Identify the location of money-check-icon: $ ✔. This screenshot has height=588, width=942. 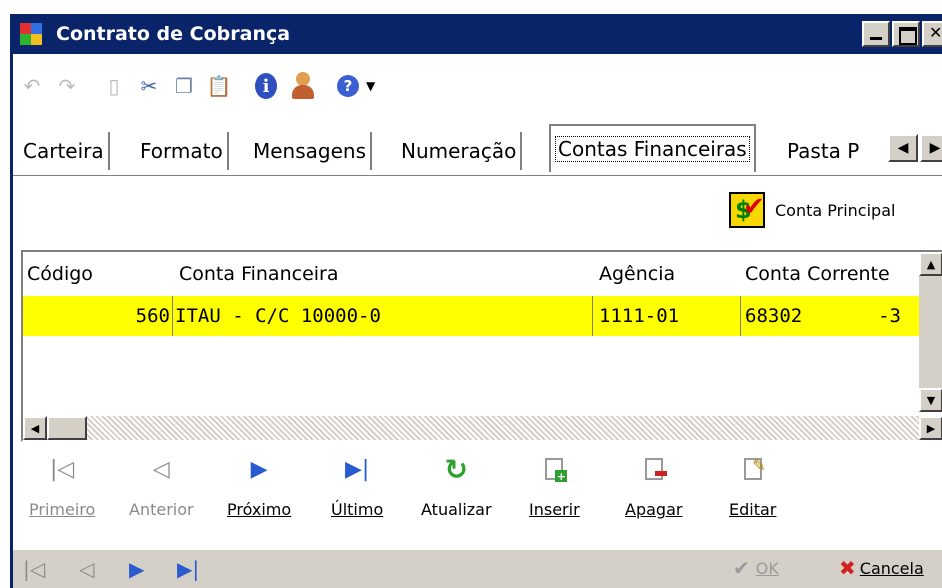
(747, 210).